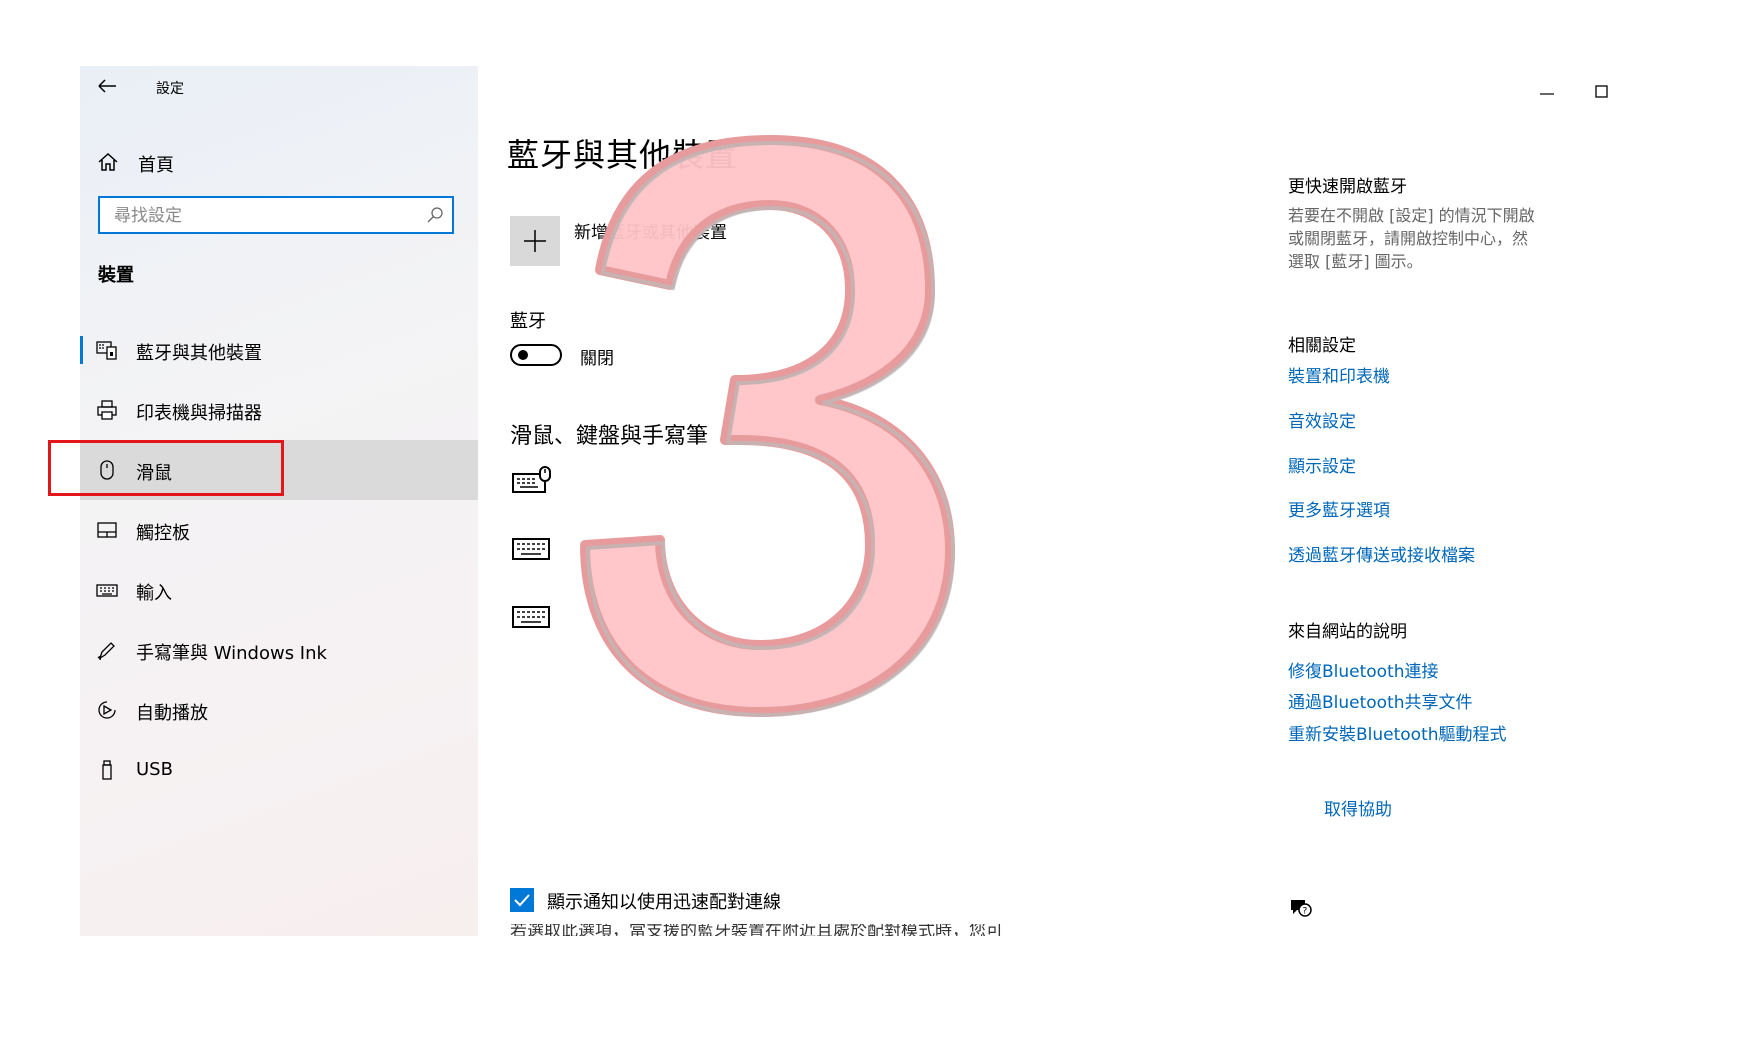 The width and height of the screenshot is (1754, 1038). Describe the element at coordinates (664, 902) in the screenshot. I see `swift-pair-label: 顯示通知以使用迅速配對連線` at that location.